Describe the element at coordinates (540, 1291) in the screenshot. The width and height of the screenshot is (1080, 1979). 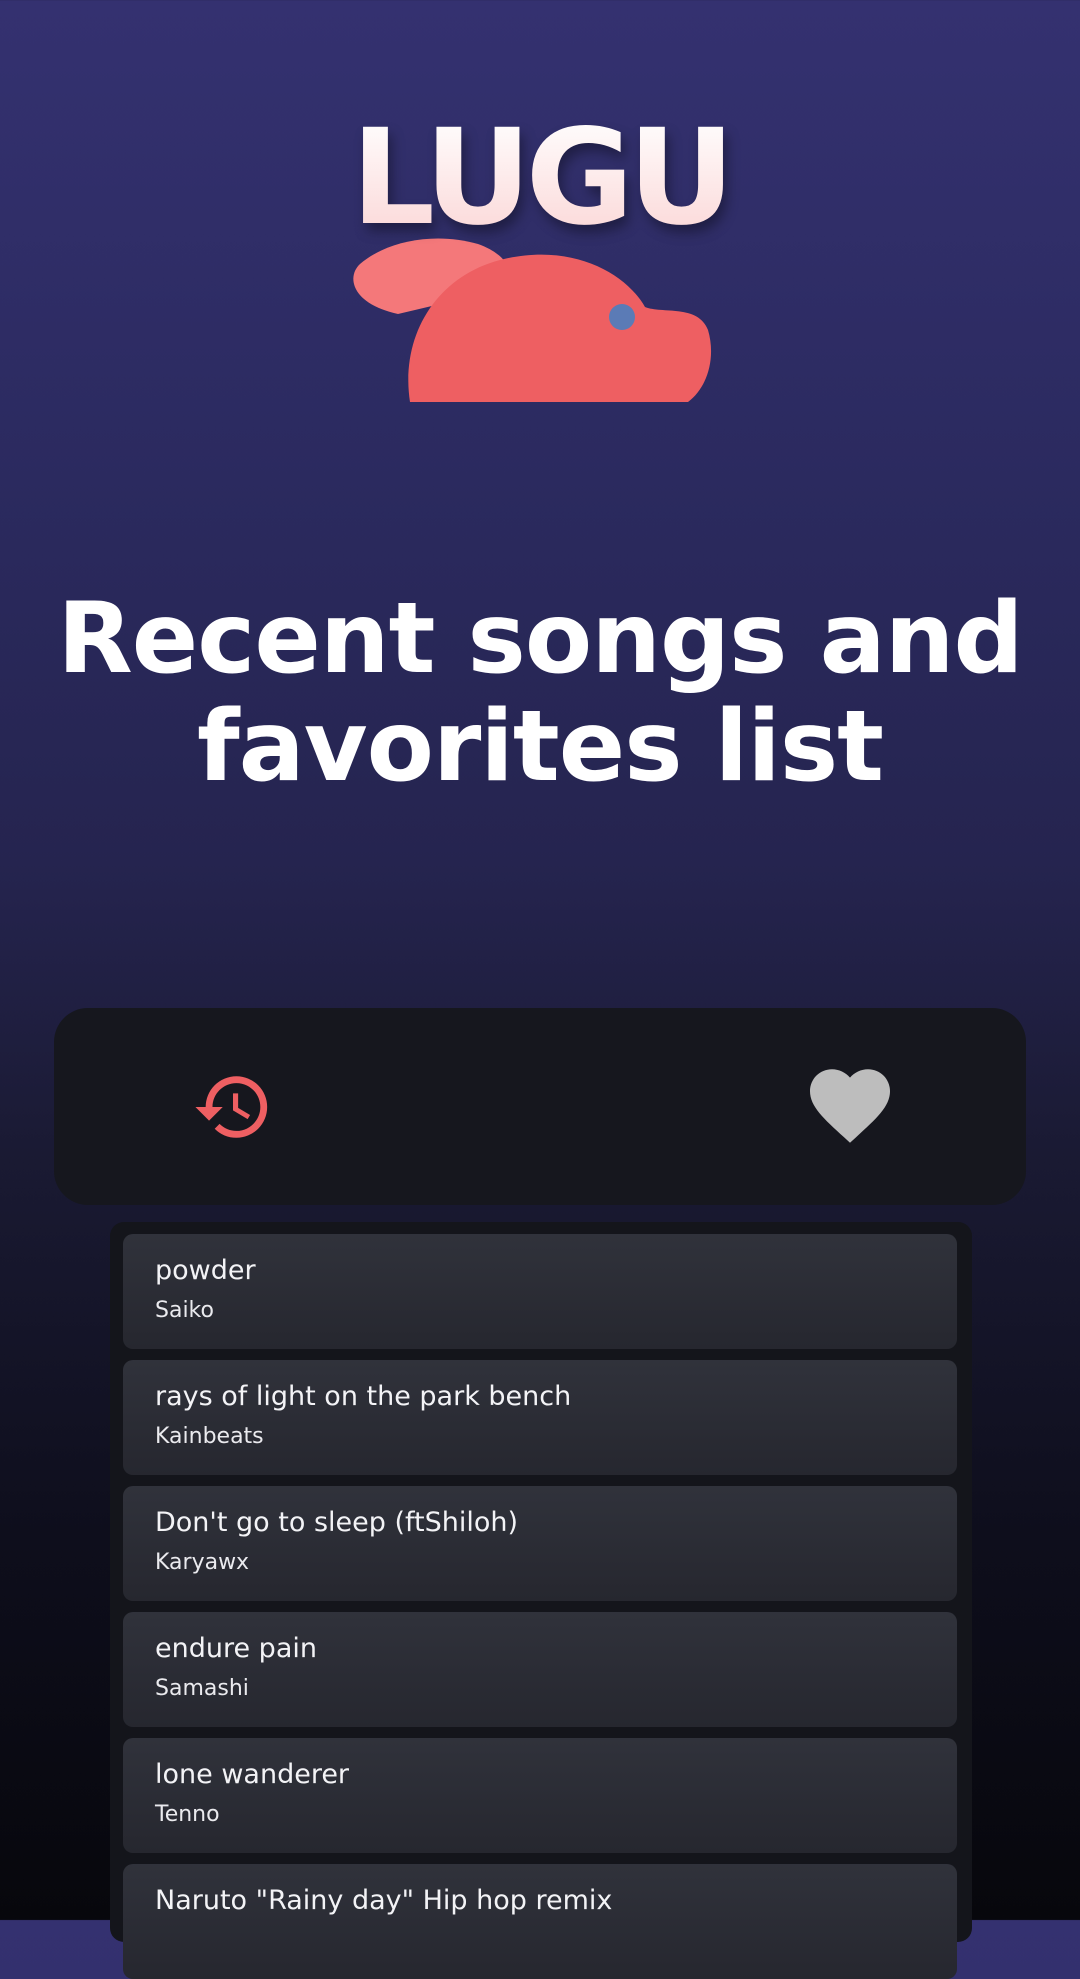
I see `song-item: powder Saiko` at that location.